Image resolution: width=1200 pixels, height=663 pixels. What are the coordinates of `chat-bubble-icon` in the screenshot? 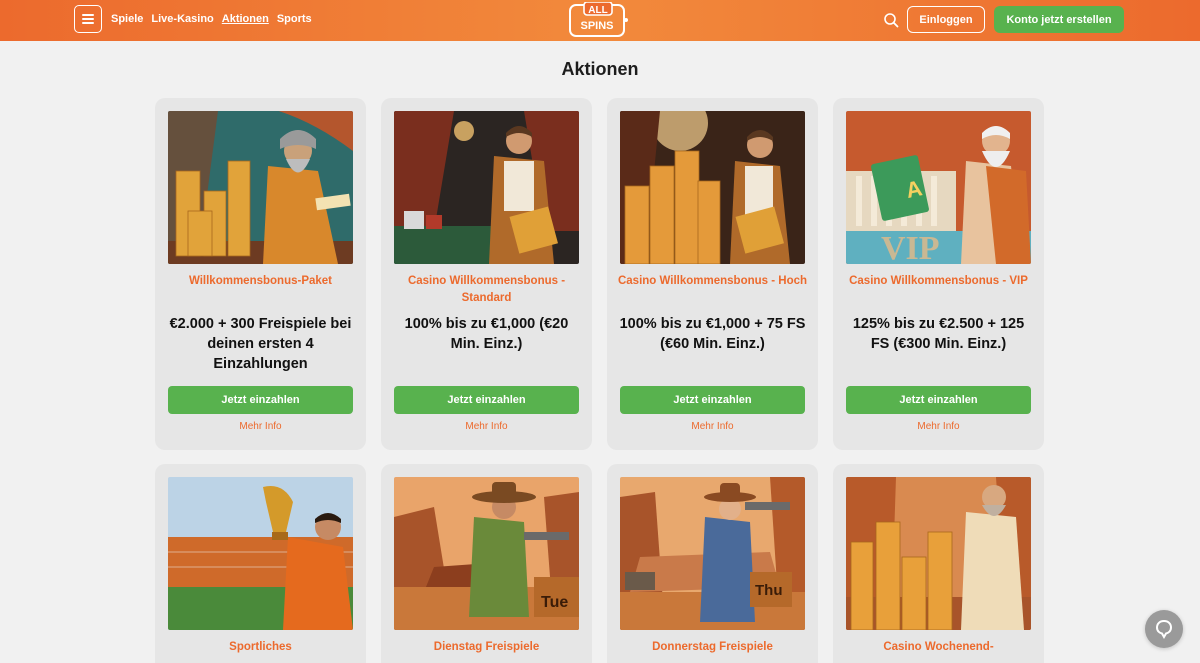 It's located at (1164, 629).